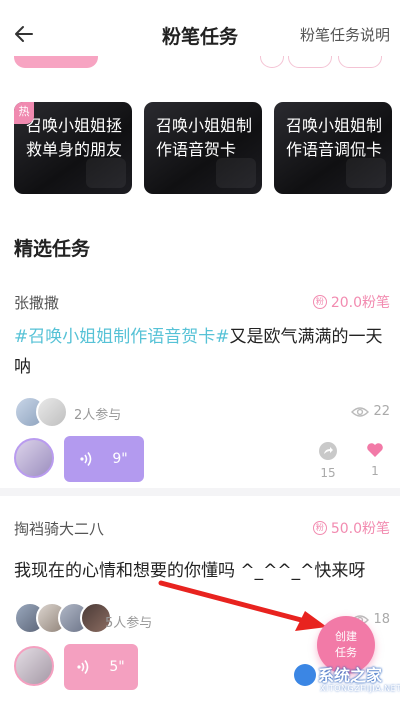 This screenshot has width=400, height=706. I want to click on task-card: 召唤小姐姐制作语音调侃卡, so click(333, 148).